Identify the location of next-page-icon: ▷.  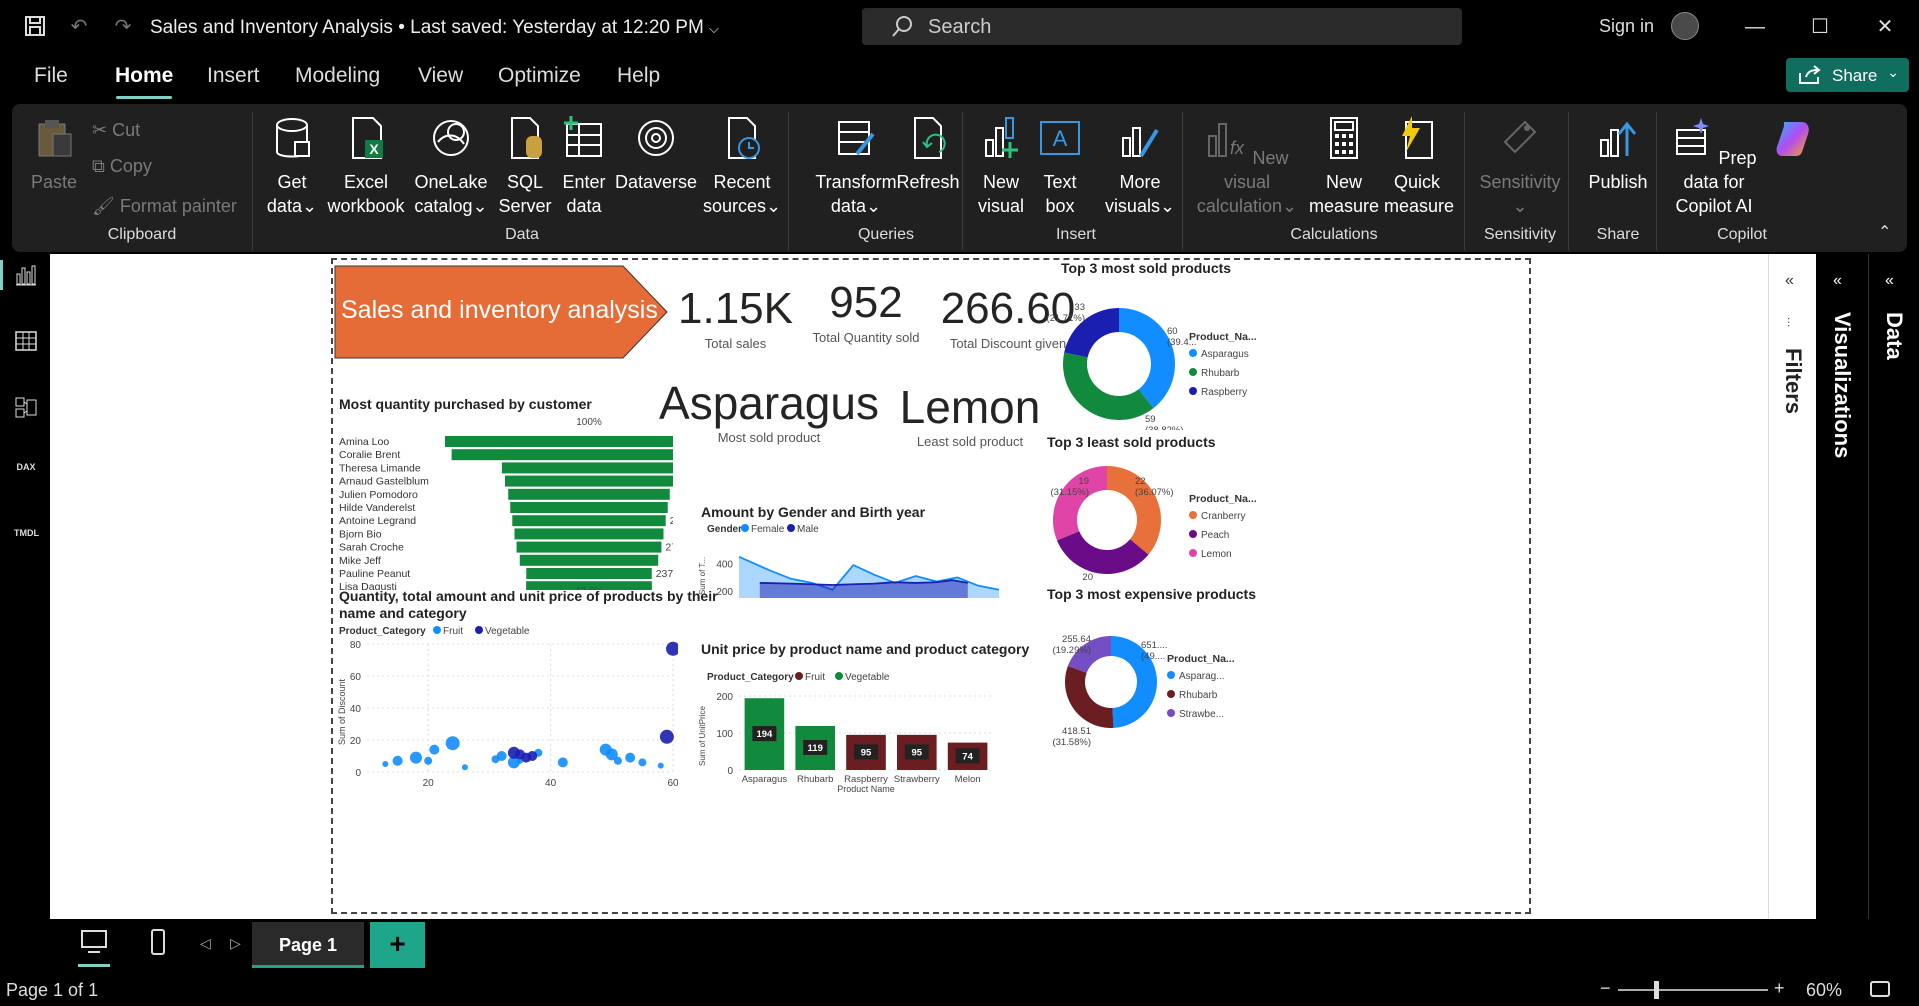
(235, 943).